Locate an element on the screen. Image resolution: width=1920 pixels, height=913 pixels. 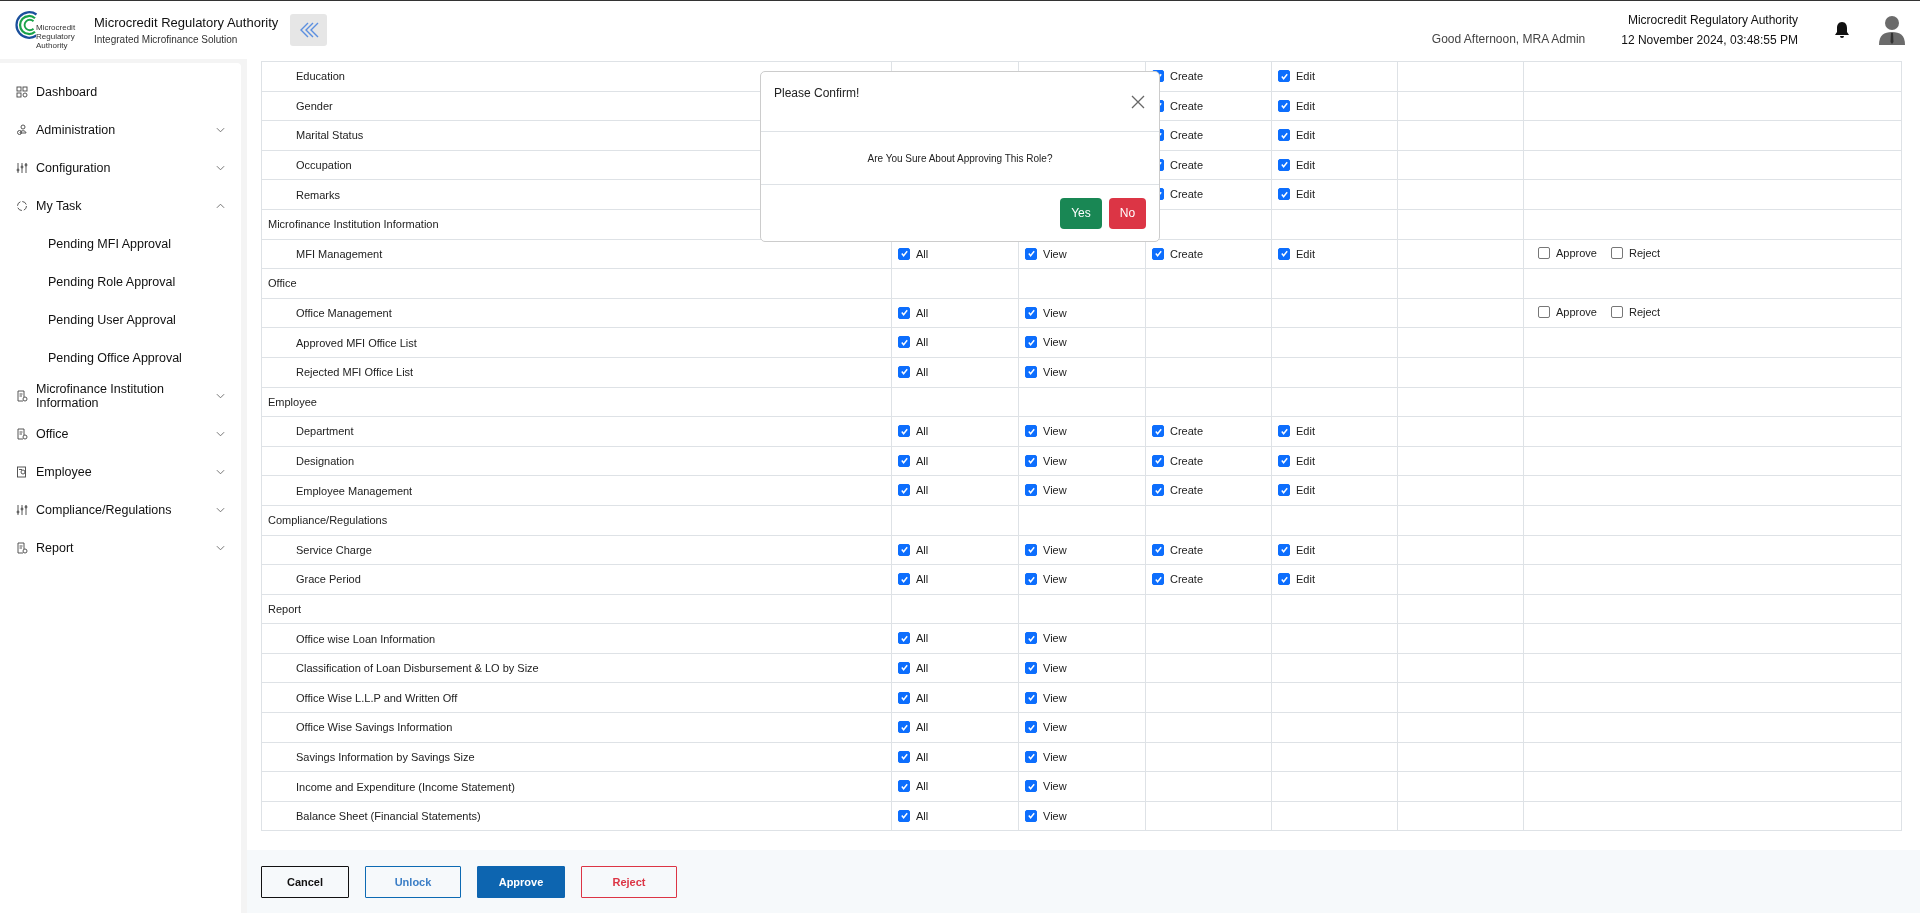
checkbox-label: All is located at coordinates (922, 579).